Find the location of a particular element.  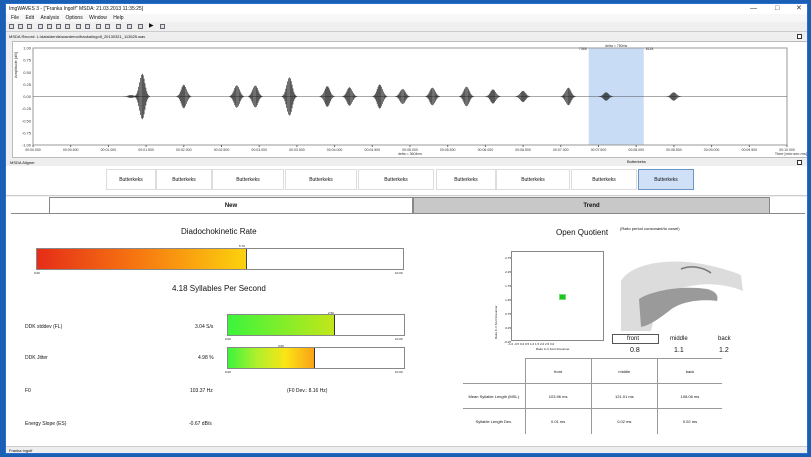

zoom-selection-icon is located at coordinates (67, 26).